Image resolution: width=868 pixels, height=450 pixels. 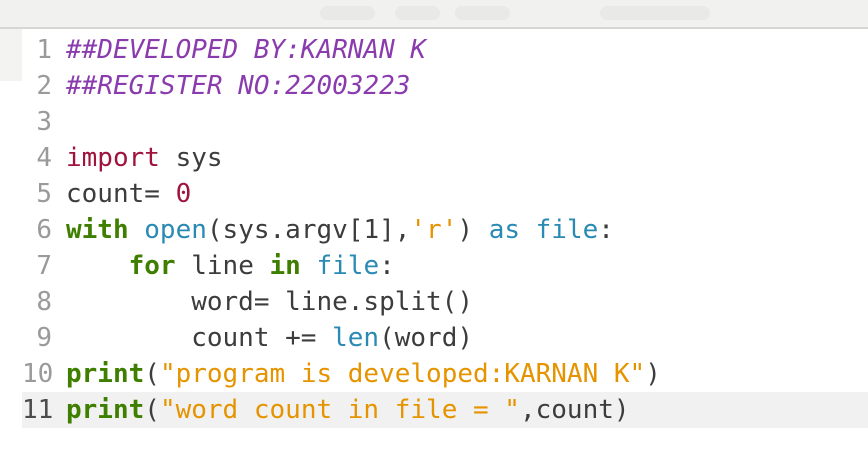 I want to click on code-line: 6 with open(sys.argv[1],'r') as file:, so click(x=445, y=230).